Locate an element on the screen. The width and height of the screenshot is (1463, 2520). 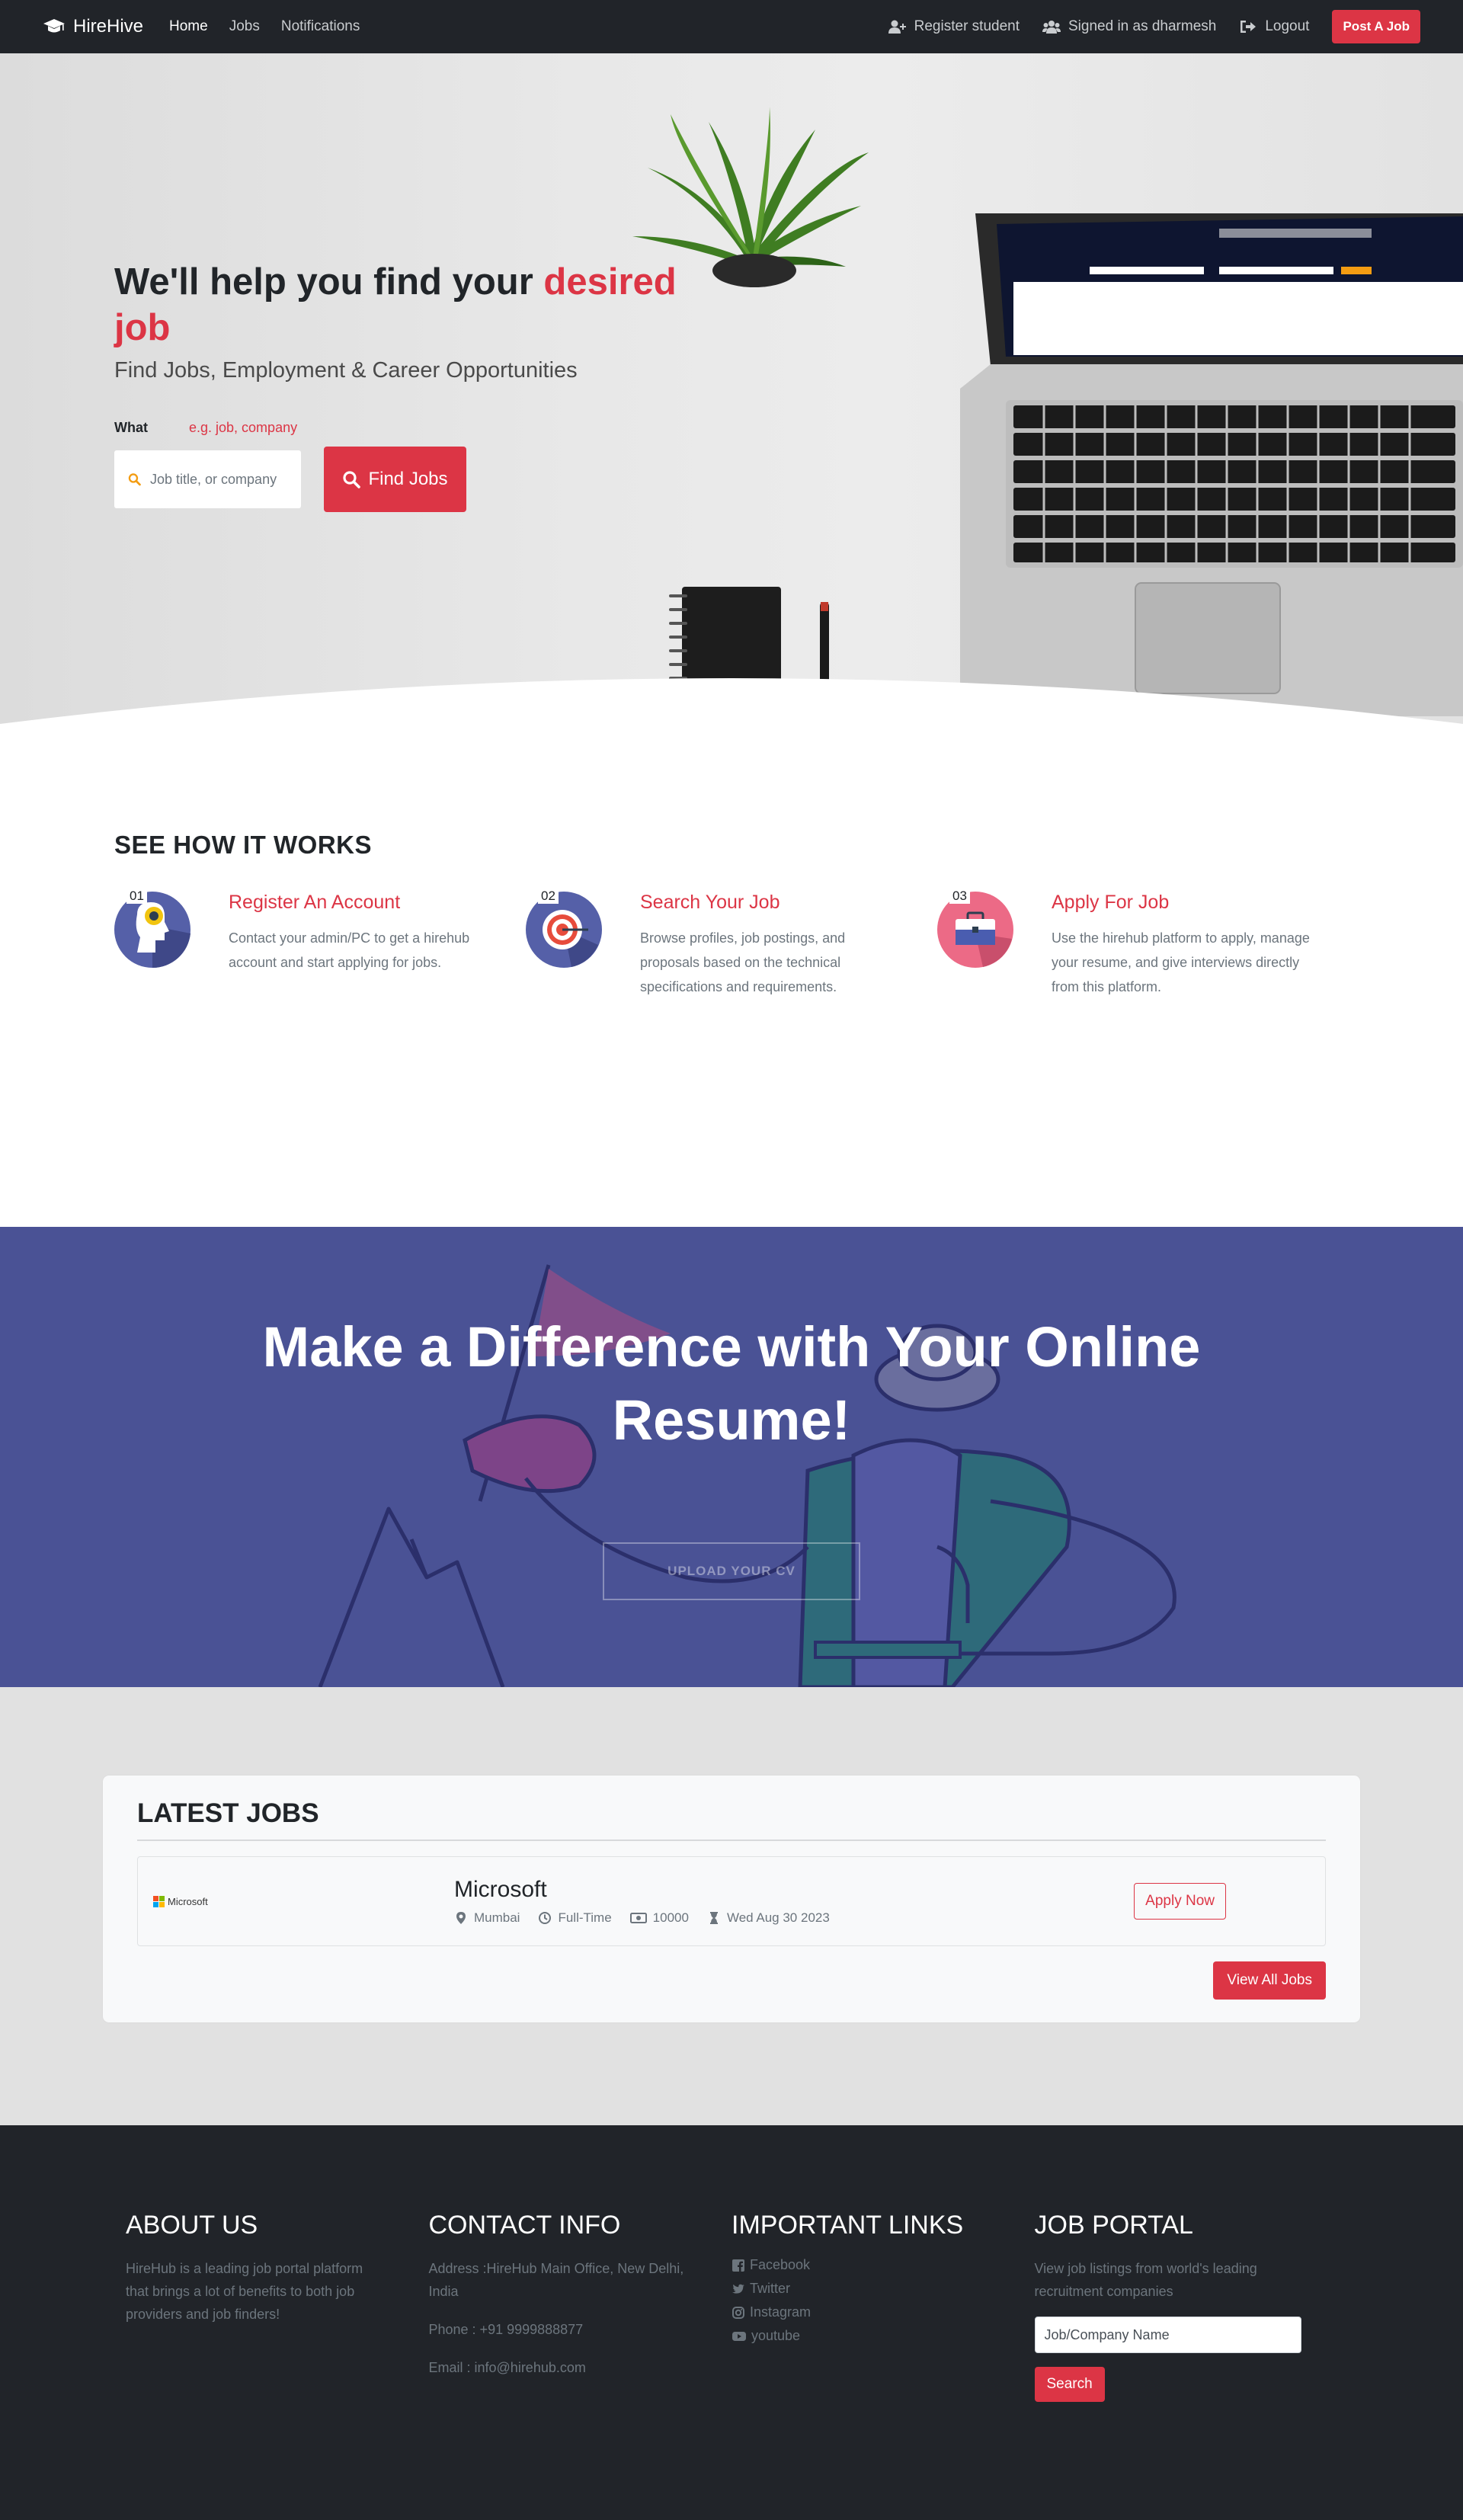
job-search-box is located at coordinates (208, 479).